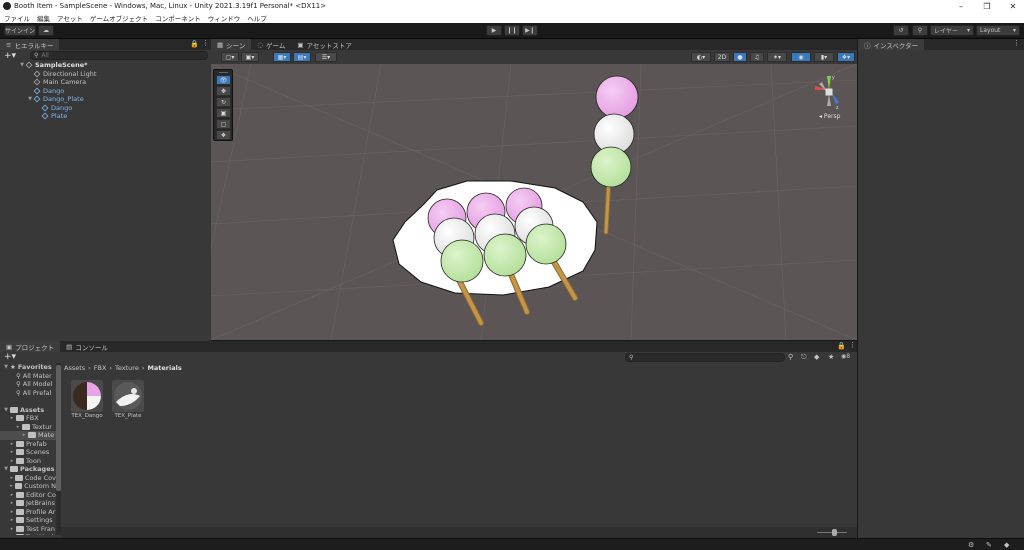 The width and height of the screenshot is (1024, 550). Describe the element at coordinates (223, 124) in the screenshot. I see `rect-tool-icon: ▢` at that location.